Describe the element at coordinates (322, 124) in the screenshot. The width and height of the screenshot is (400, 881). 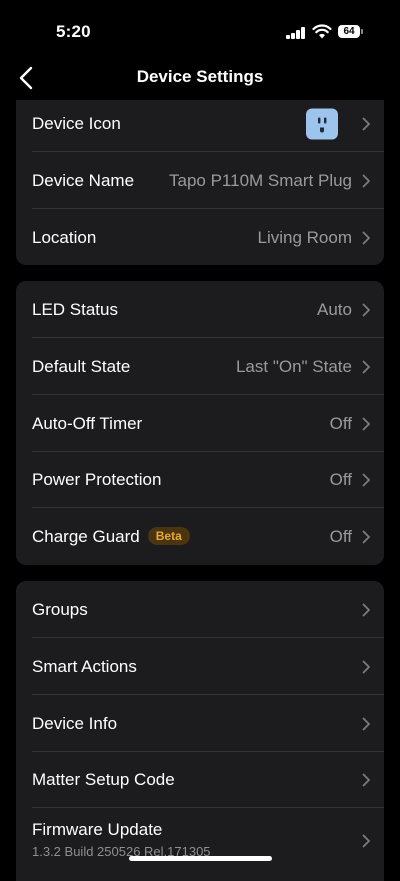
I see `smart-plug-icon` at that location.